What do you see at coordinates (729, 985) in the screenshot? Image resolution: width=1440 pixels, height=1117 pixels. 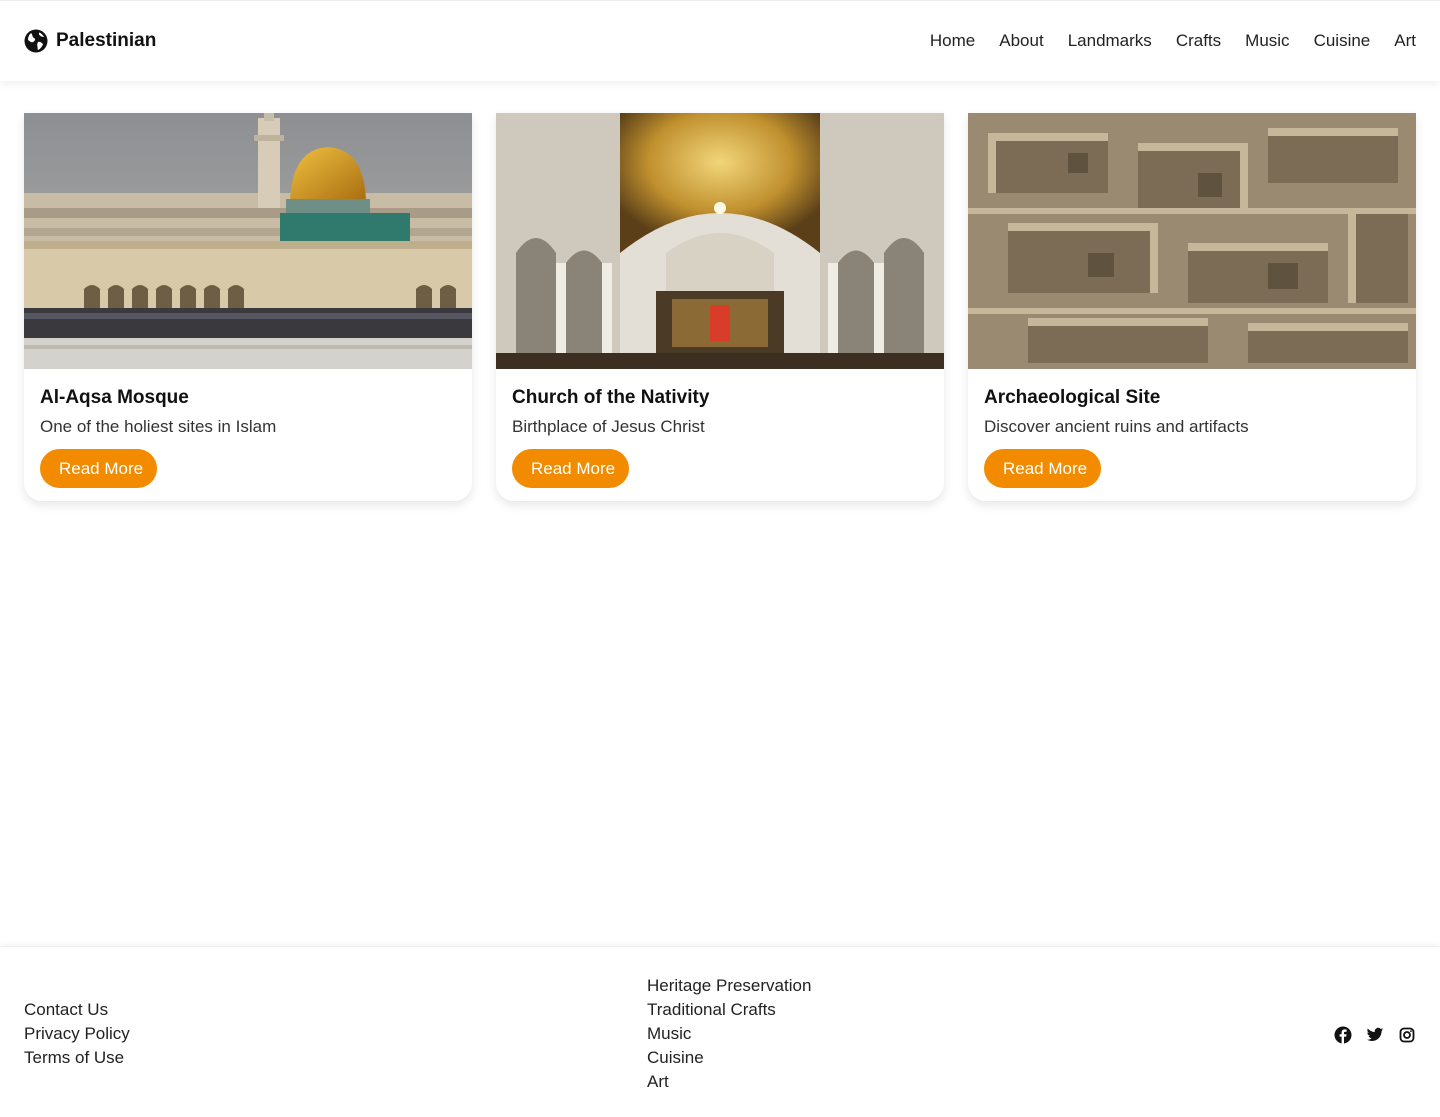 I see `footer-link-heritage: Heritage Preservation` at bounding box center [729, 985].